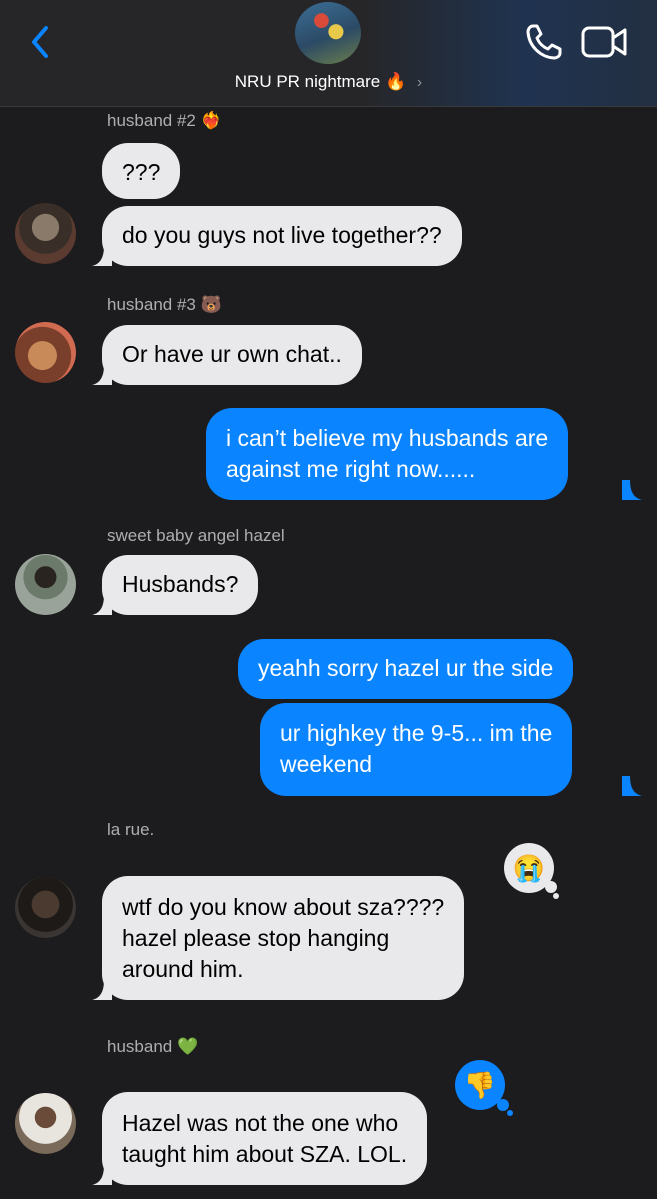  What do you see at coordinates (307, 81) in the screenshot?
I see `group-name: NRU PR nightmare` at bounding box center [307, 81].